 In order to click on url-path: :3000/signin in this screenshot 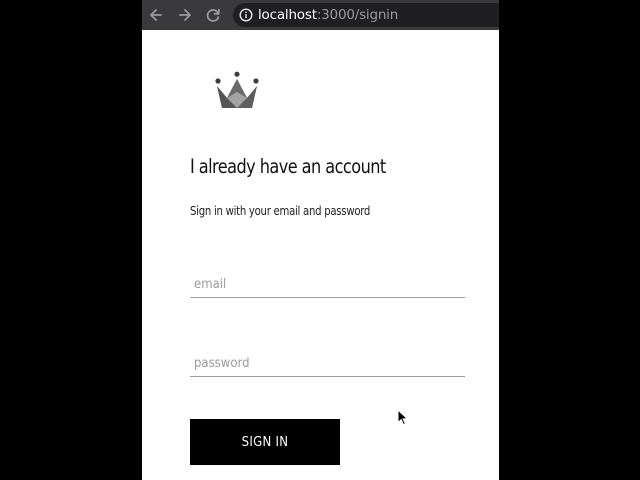, I will do `click(357, 15)`.